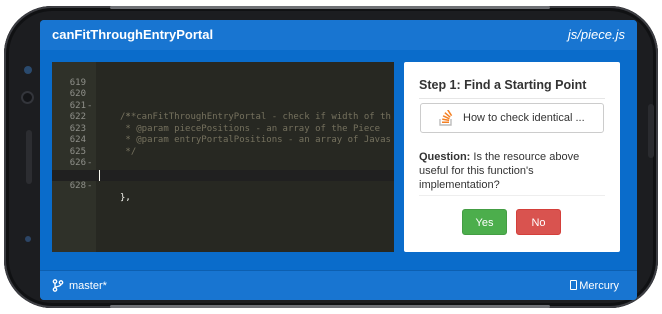 The image size is (662, 314). Describe the element at coordinates (596, 34) in the screenshot. I see `file-name: js/piece.js` at that location.